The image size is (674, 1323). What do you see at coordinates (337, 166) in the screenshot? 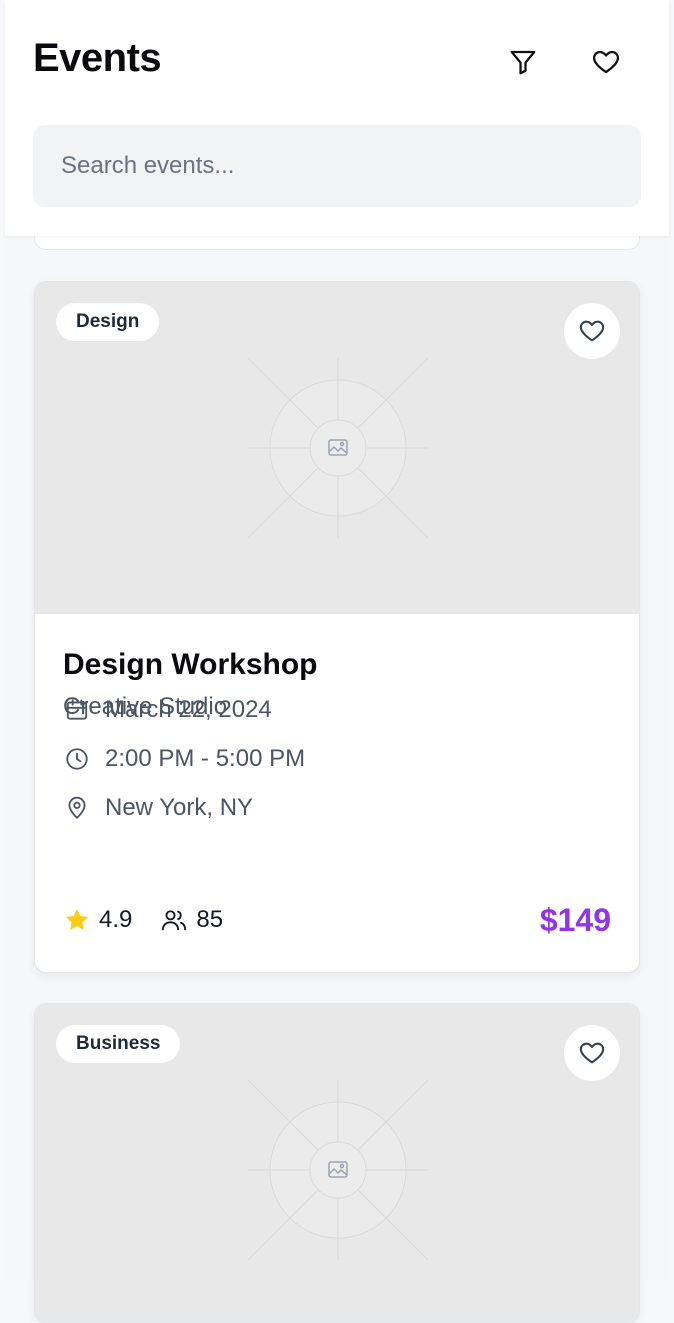
I see `search-input` at bounding box center [337, 166].